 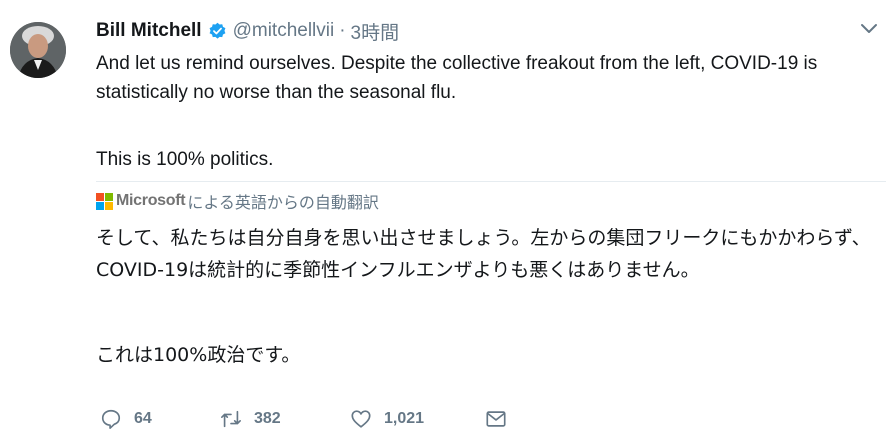 I want to click on retweet-button: 382, so click(x=285, y=419).